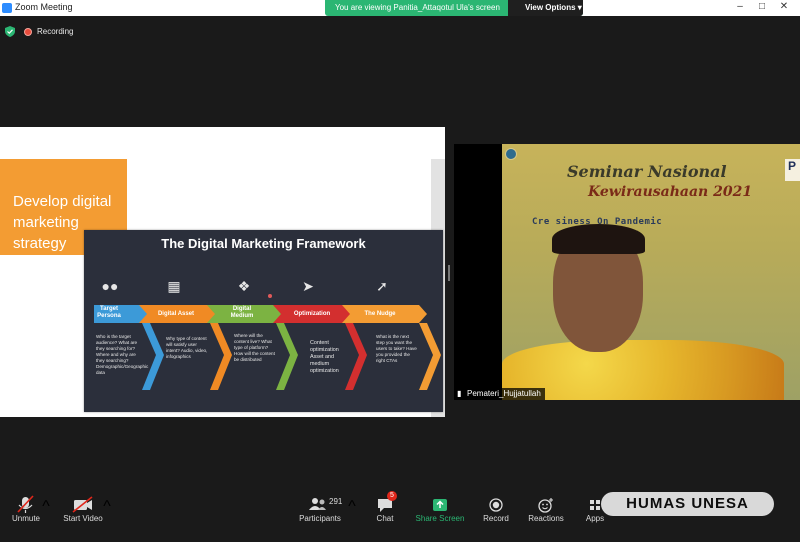 This screenshot has width=800, height=542. I want to click on rocket-icon: ➤, so click(308, 286).